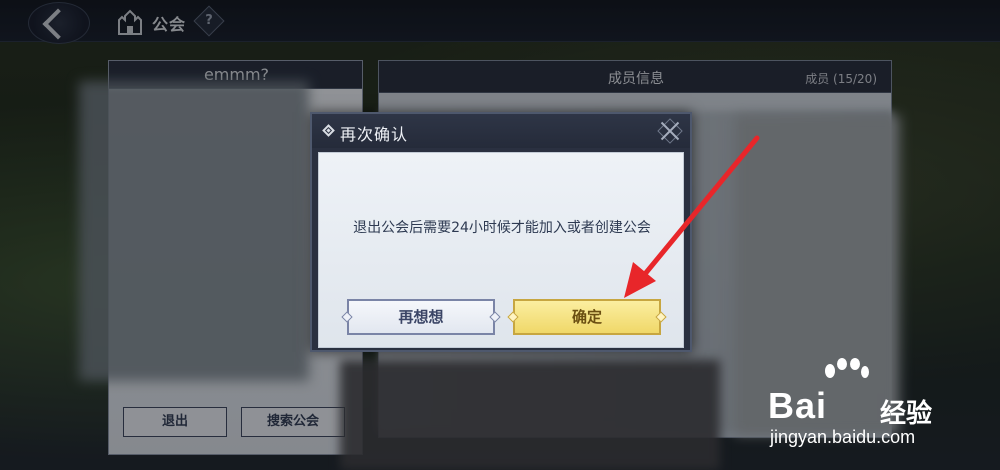 The height and width of the screenshot is (470, 1000). What do you see at coordinates (374, 134) in the screenshot?
I see `dialog-title: 再次确认` at bounding box center [374, 134].